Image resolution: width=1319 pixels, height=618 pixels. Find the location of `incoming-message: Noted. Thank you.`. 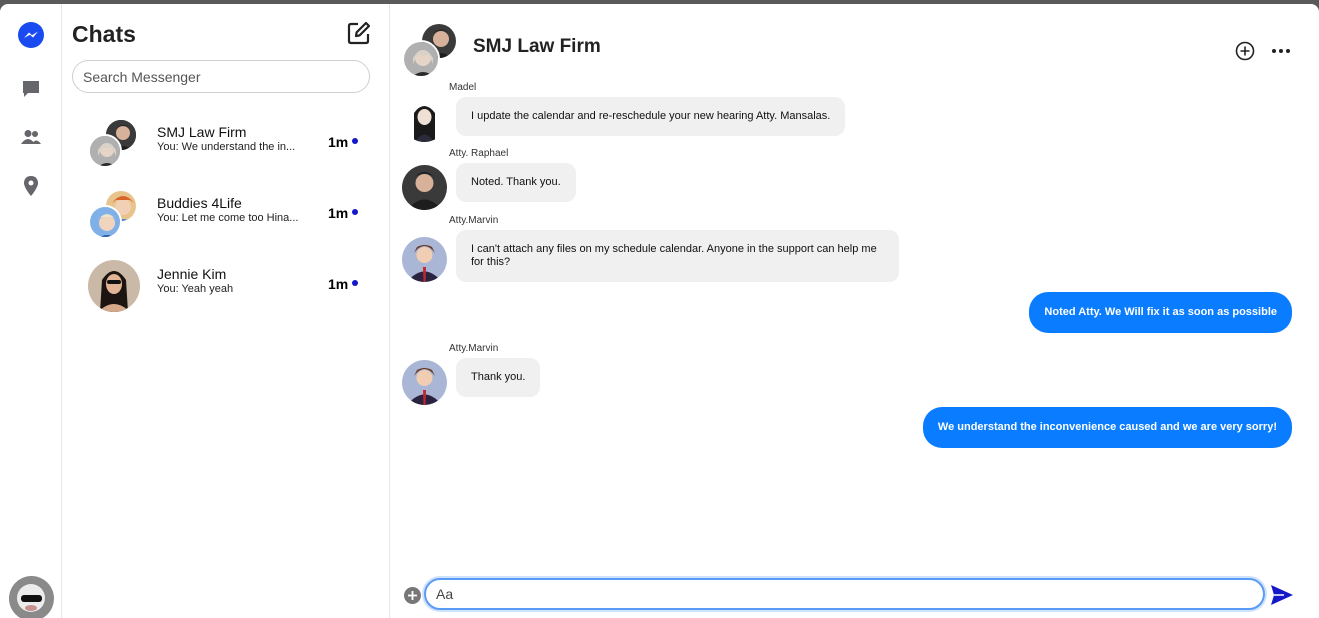

incoming-message: Noted. Thank you. is located at coordinates (516, 182).